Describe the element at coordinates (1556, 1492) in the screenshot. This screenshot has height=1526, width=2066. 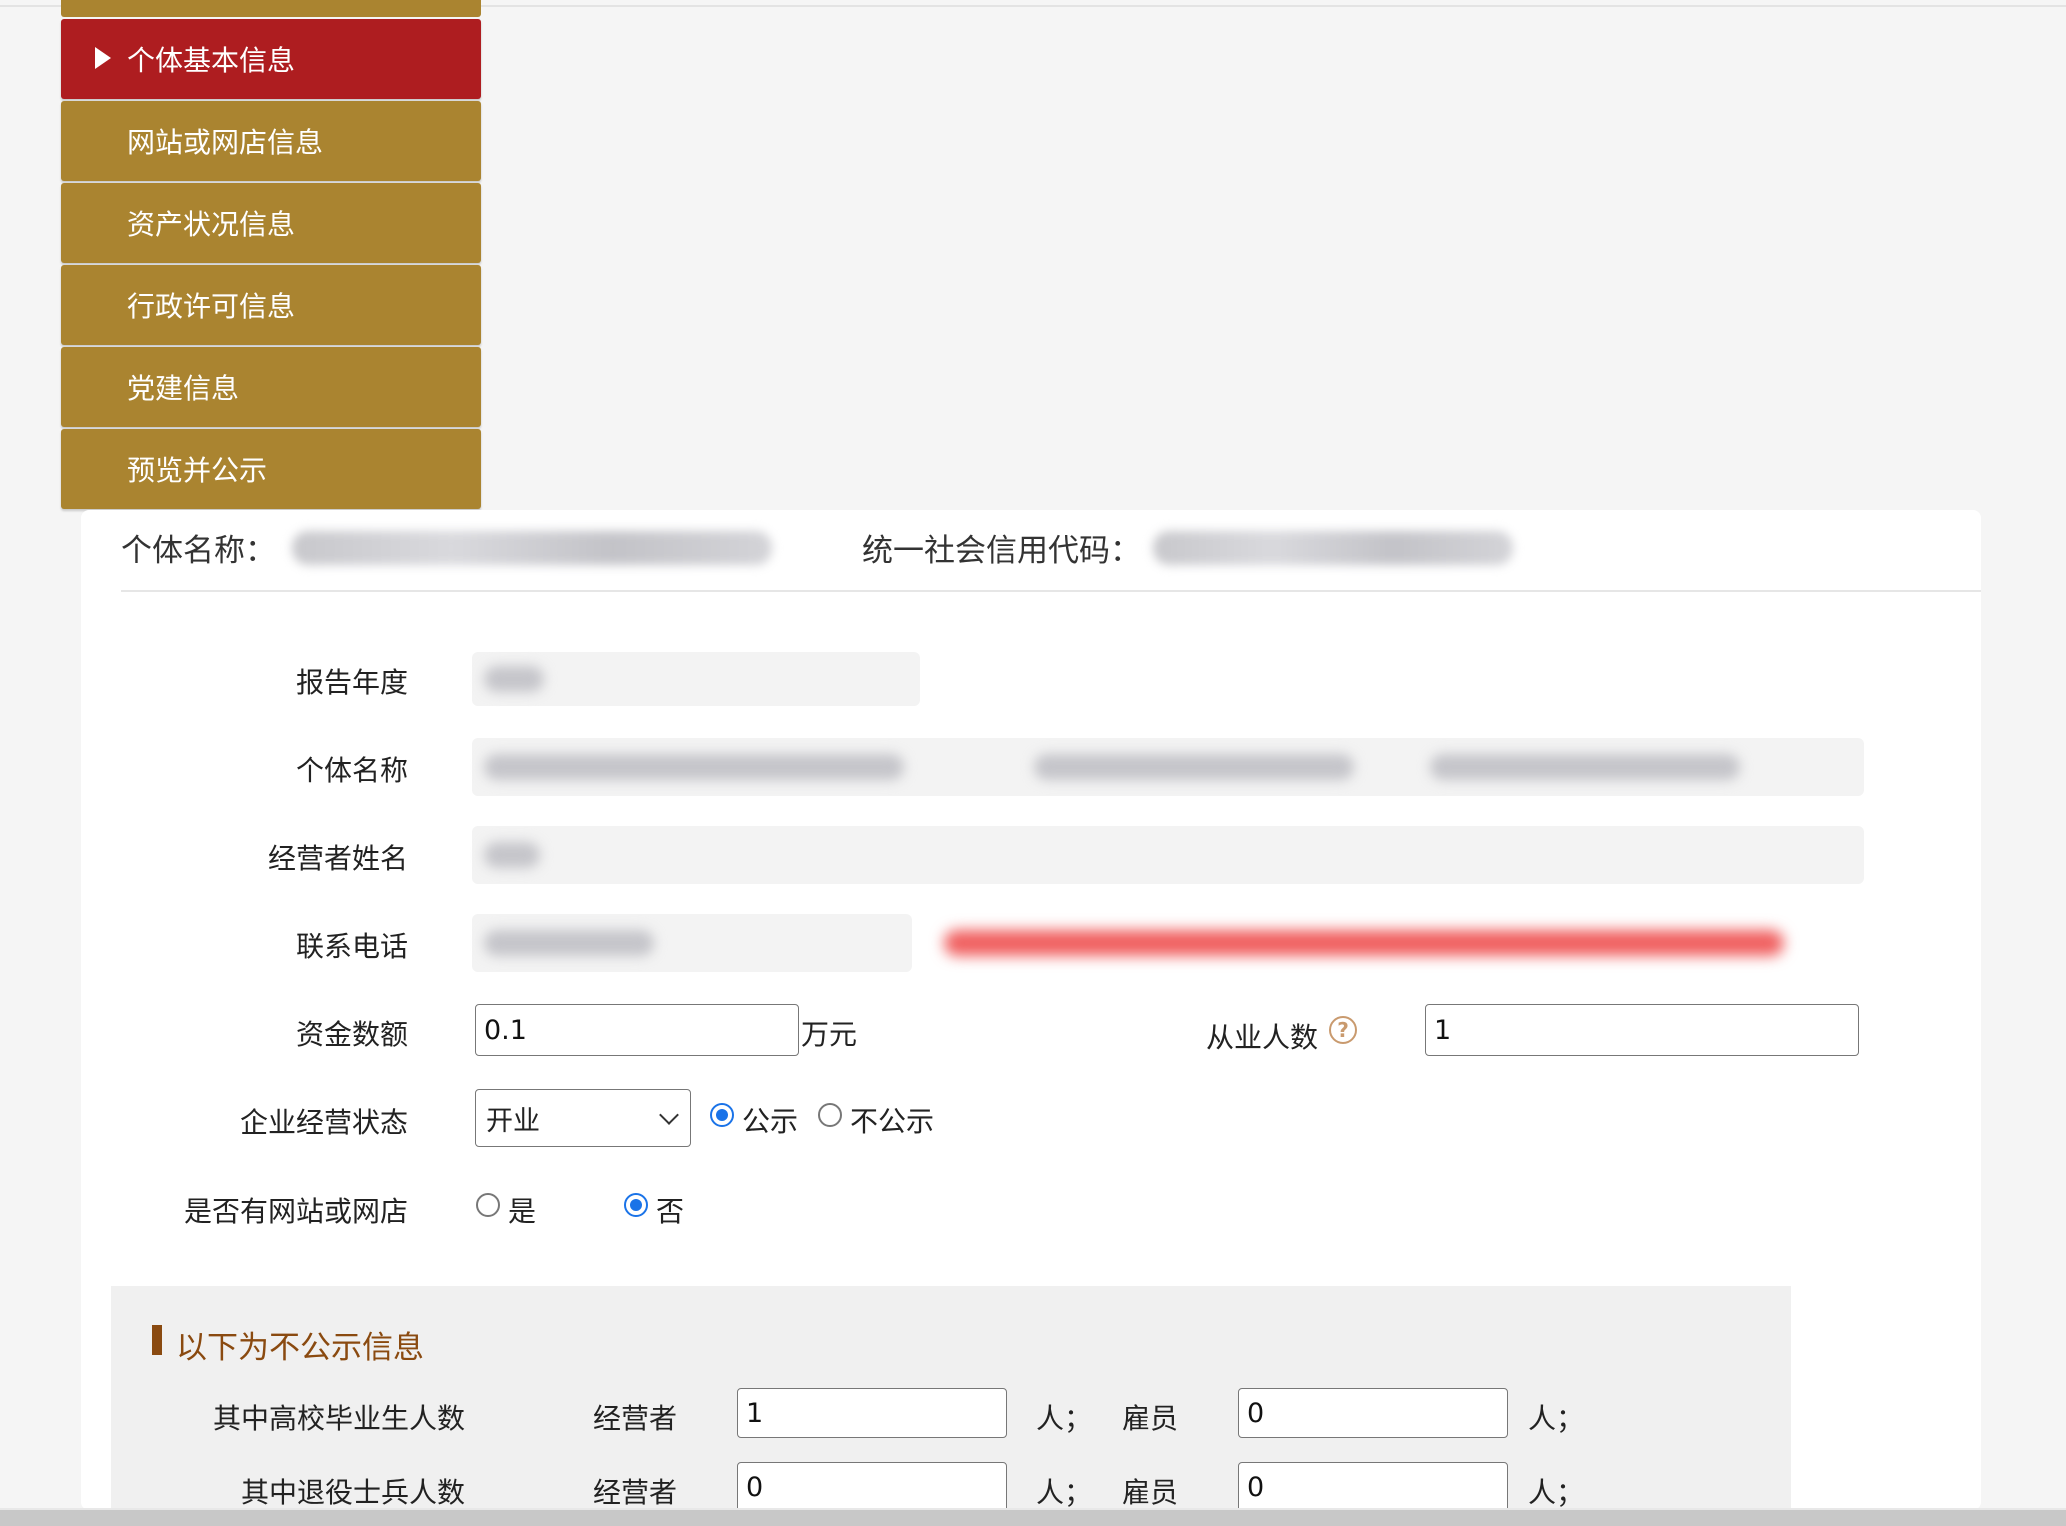
I see `veterans-employee-unit: 人；` at that location.